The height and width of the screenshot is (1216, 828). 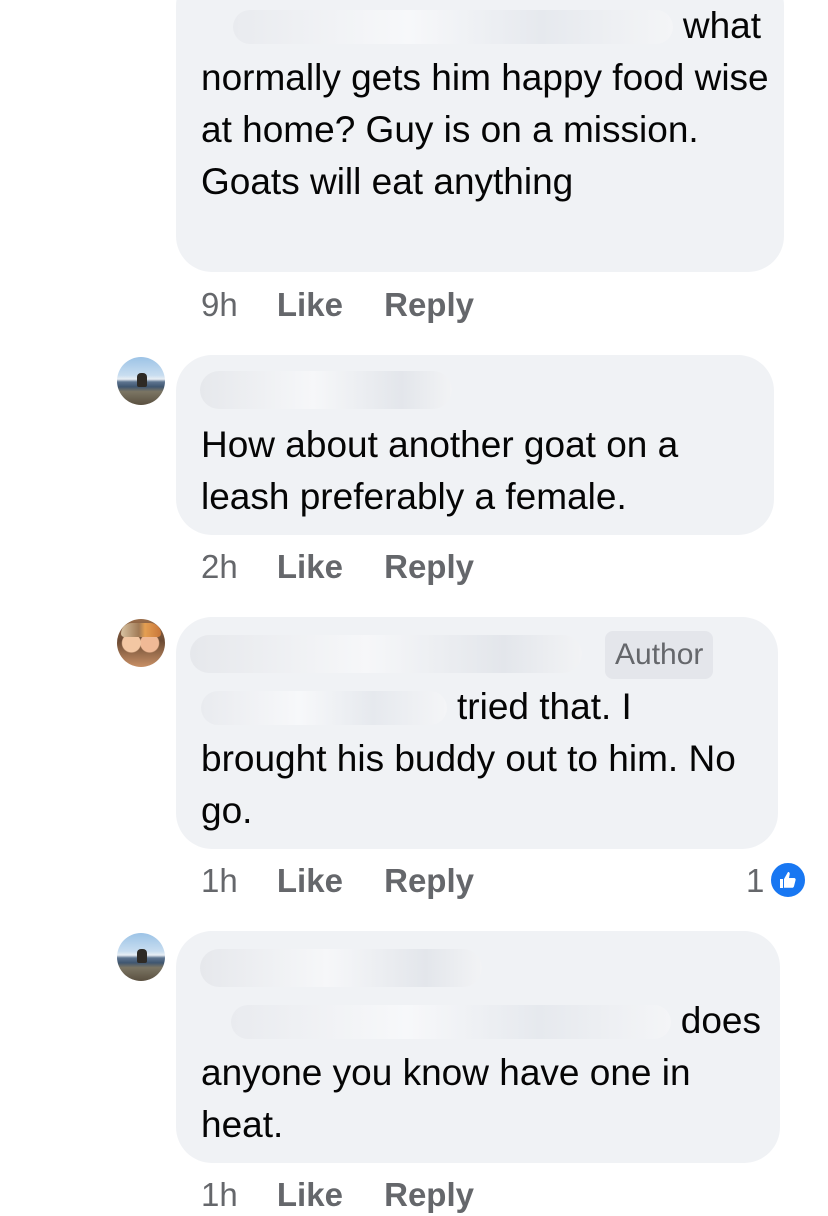 I want to click on comment-text-body: anyone you know have one in heat., so click(x=446, y=1098).